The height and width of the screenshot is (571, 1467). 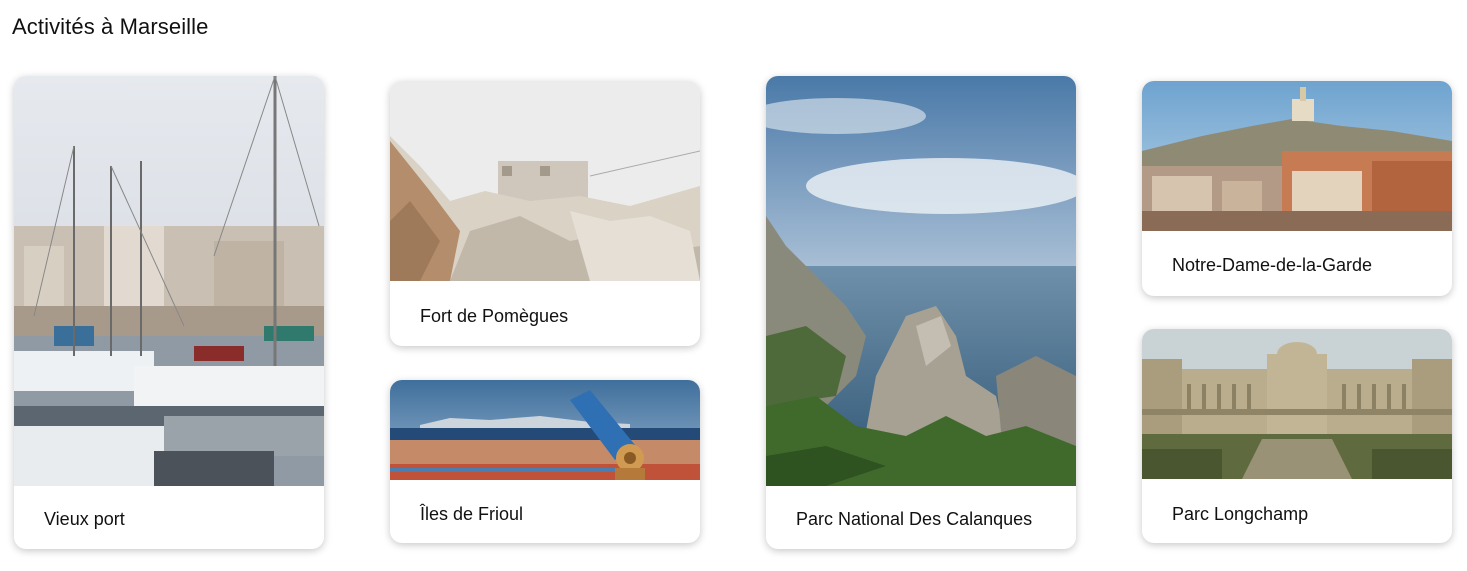 What do you see at coordinates (1297, 404) in the screenshot?
I see `parc-longchamp-photo` at bounding box center [1297, 404].